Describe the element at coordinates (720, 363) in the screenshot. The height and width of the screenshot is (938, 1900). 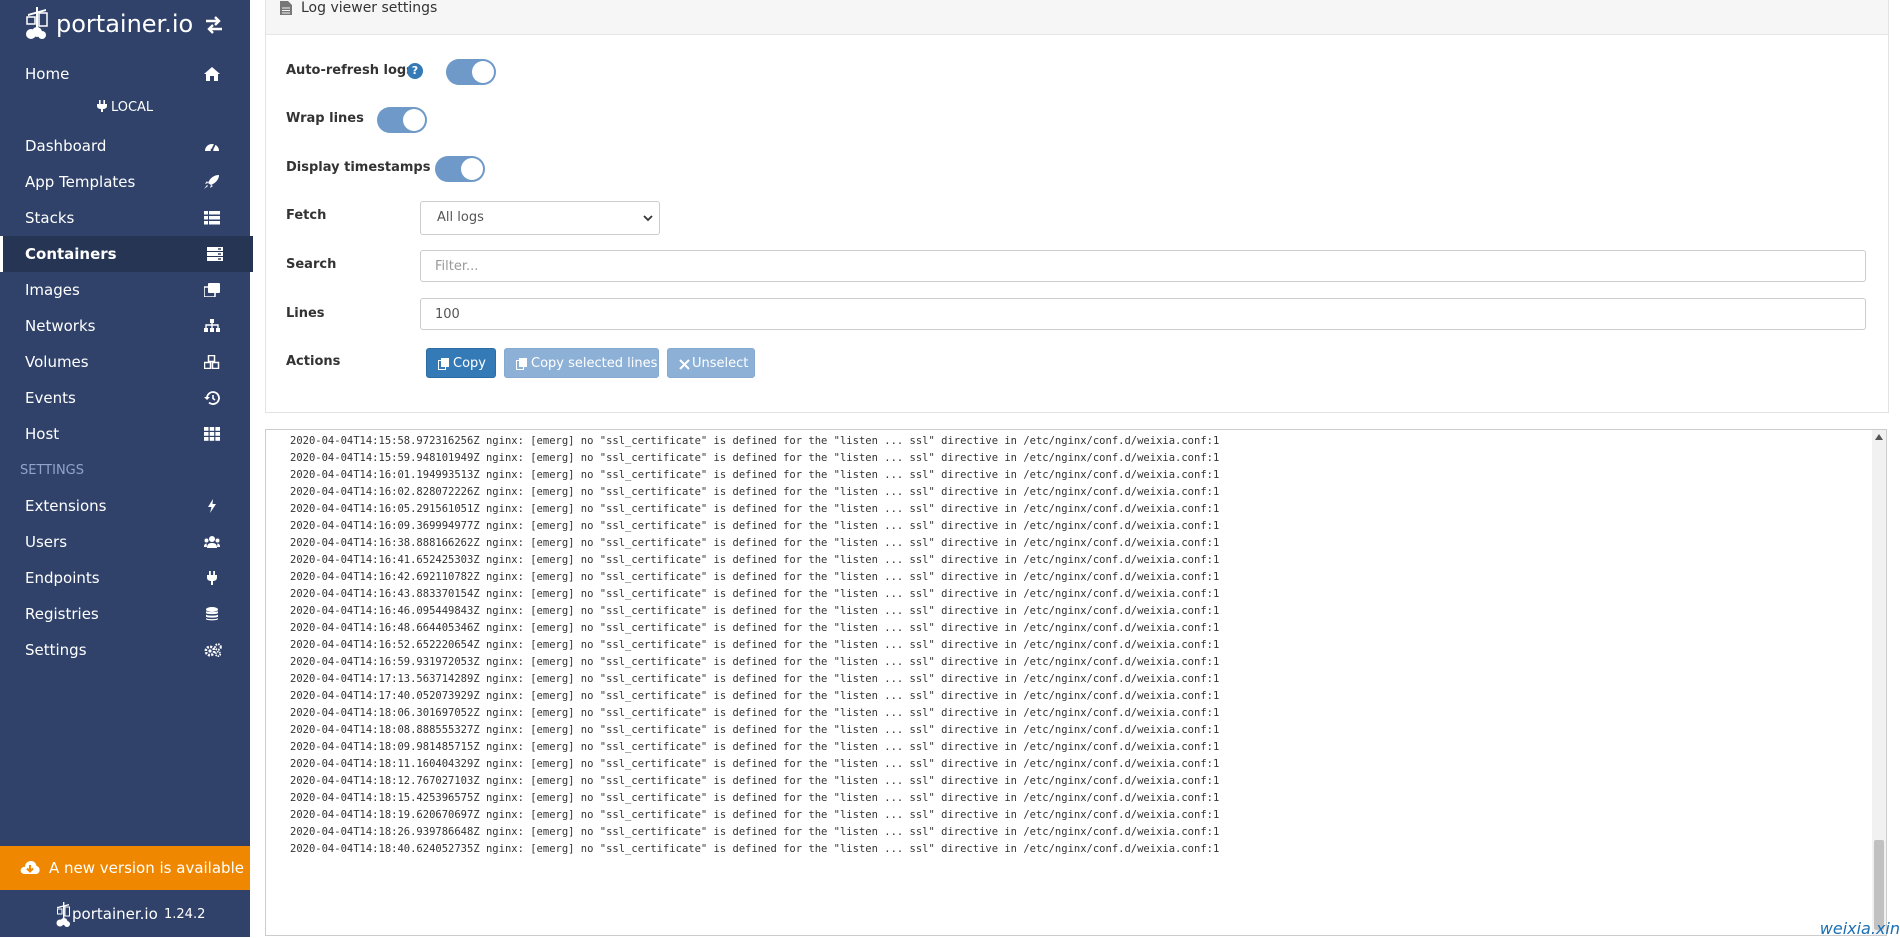
I see `unselect-button-label: Unselect` at that location.